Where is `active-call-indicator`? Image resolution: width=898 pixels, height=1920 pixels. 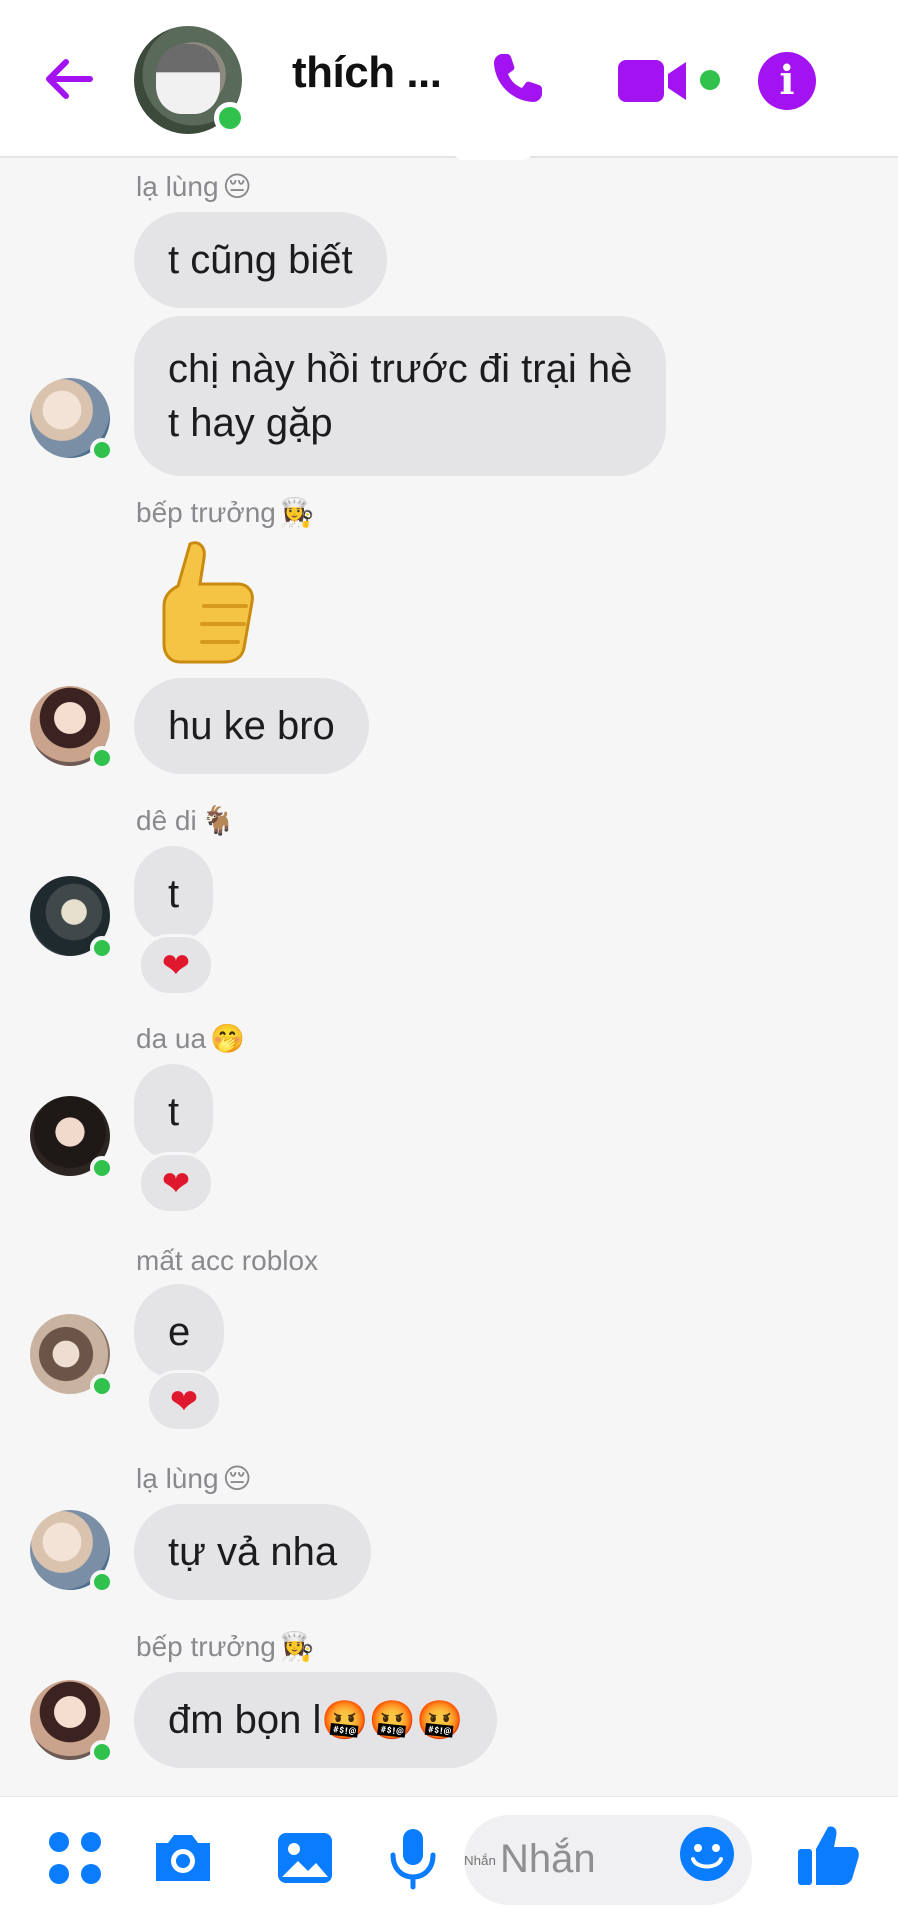 active-call-indicator is located at coordinates (710, 80).